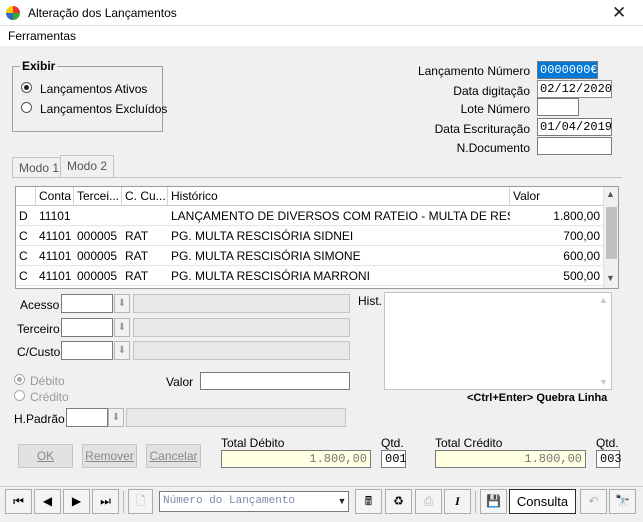 The height and width of the screenshot is (522, 643). I want to click on grid-header: Conta Tercei... C. Cu... Histórico Valor, so click(309, 196).